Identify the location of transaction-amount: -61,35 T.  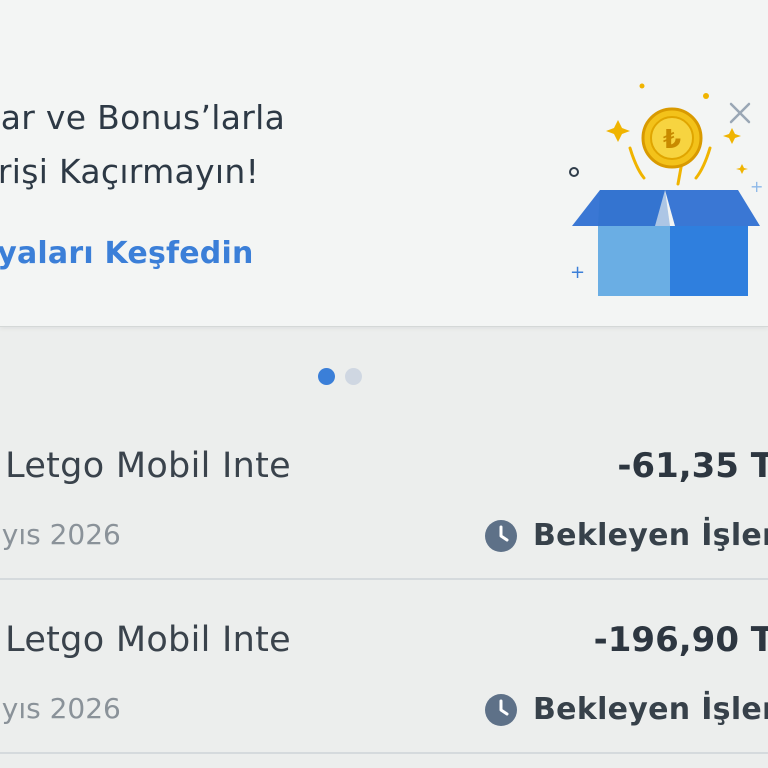
(692, 466).